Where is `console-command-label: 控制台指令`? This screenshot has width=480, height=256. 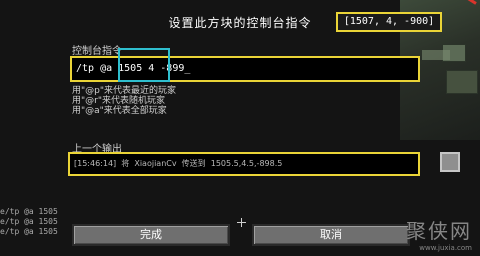
console-command-label: 控制台指令 is located at coordinates (97, 51).